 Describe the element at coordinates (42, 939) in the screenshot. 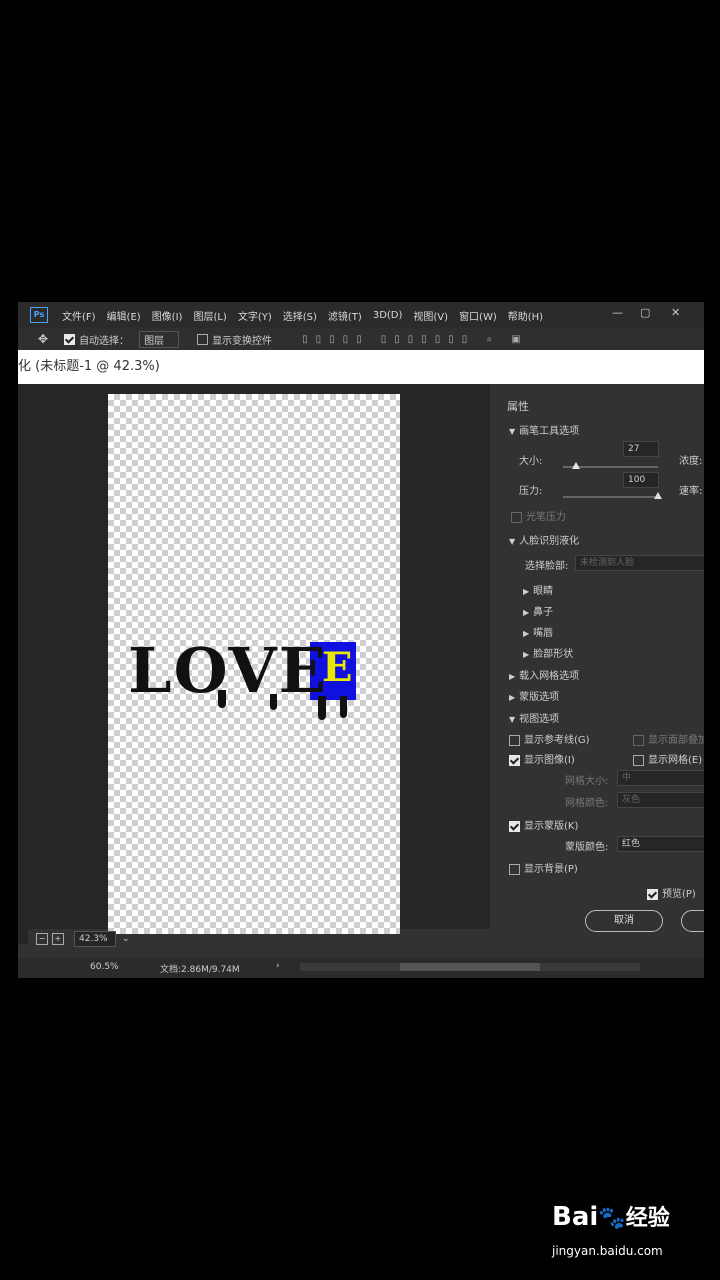

I see `zoom-out-button: −` at that location.